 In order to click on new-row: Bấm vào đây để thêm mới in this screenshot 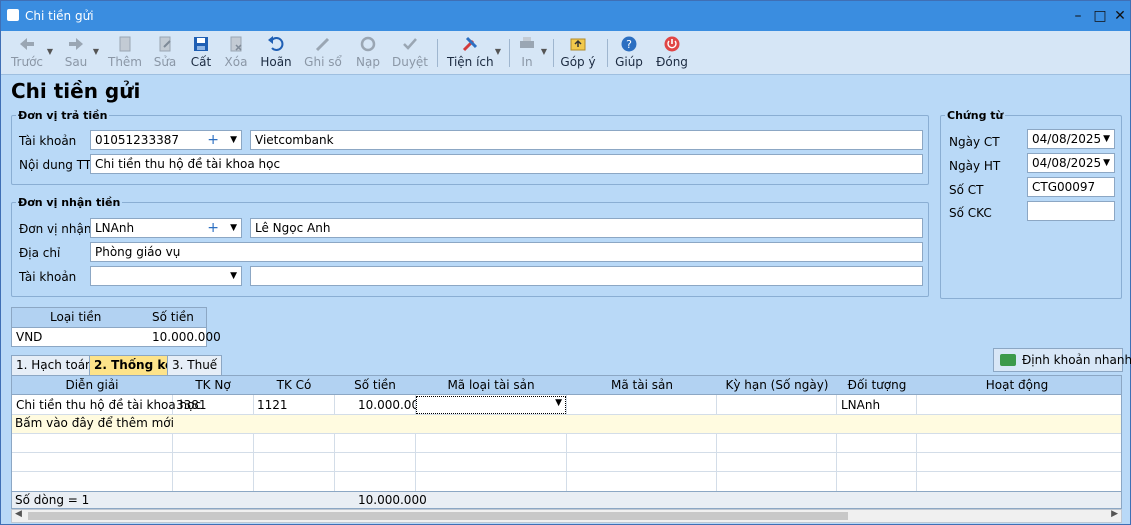, I will do `click(566, 423)`.